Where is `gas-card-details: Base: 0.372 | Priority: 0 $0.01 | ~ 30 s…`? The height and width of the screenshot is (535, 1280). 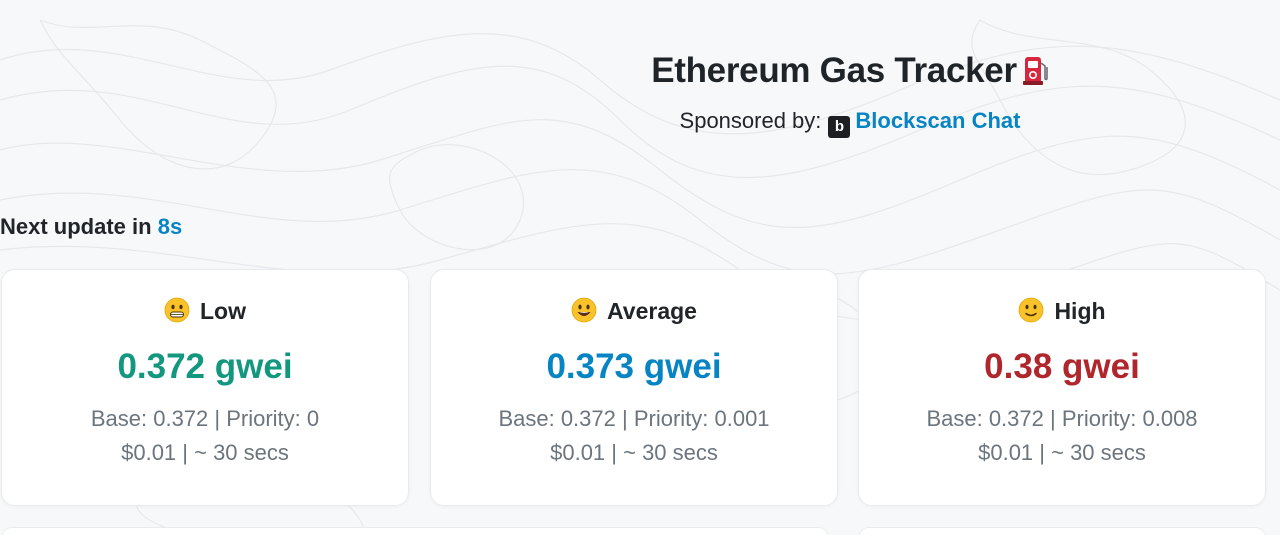 gas-card-details: Base: 0.372 | Priority: 0 $0.01 | ~ 30 s… is located at coordinates (205, 436).